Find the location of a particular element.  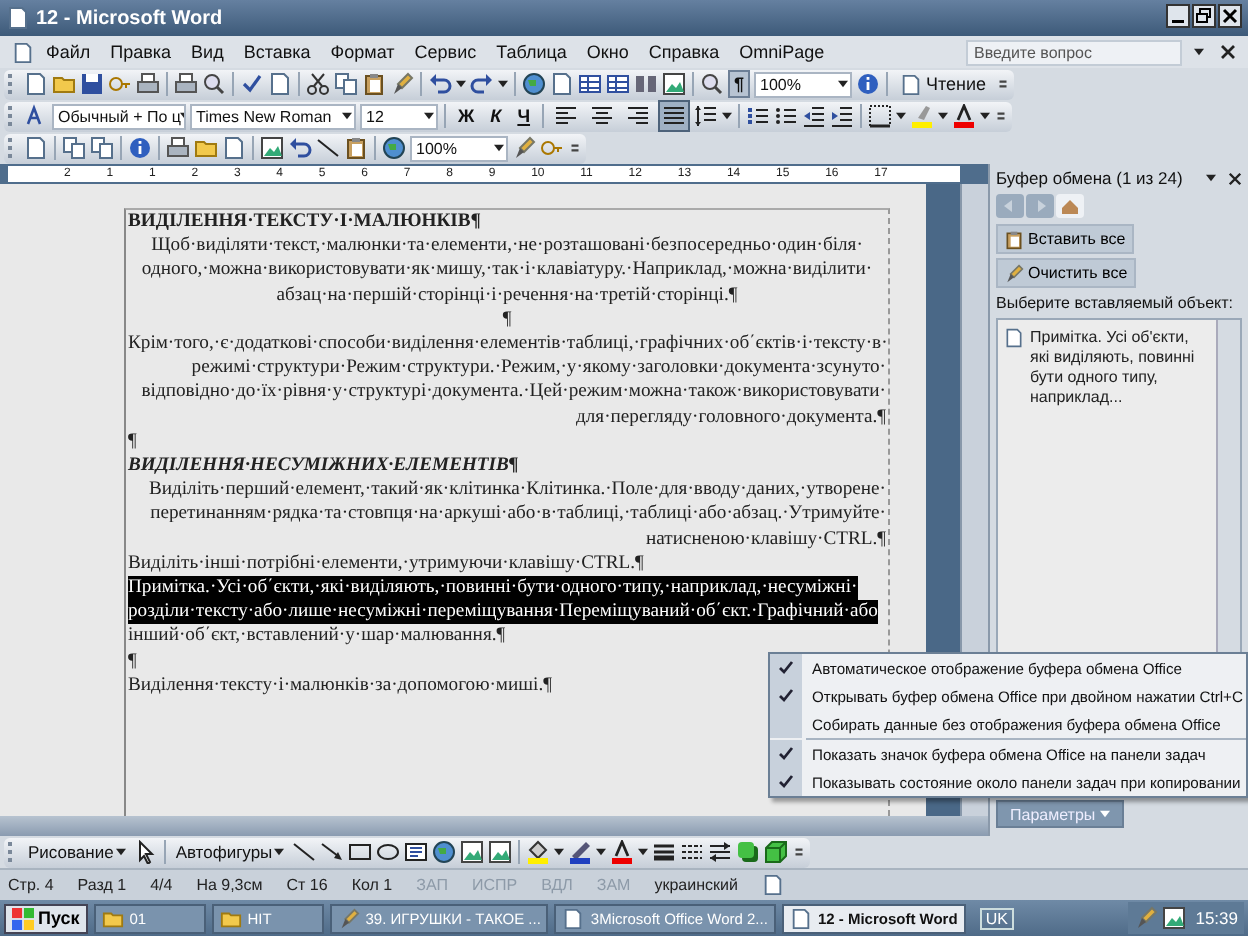

oval-icon is located at coordinates (388, 852).